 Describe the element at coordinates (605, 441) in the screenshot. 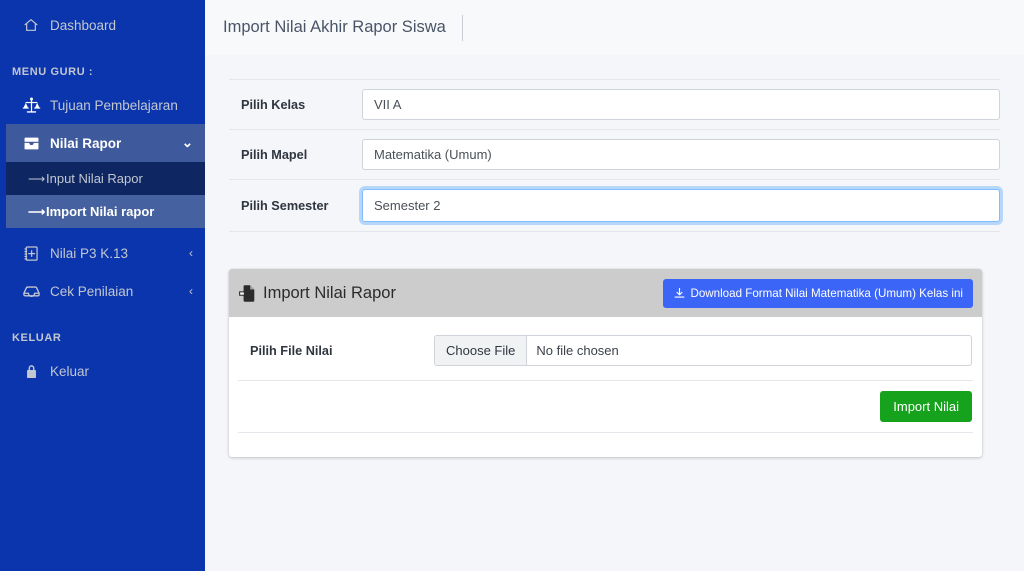

I see `card-footer-spacer` at that location.